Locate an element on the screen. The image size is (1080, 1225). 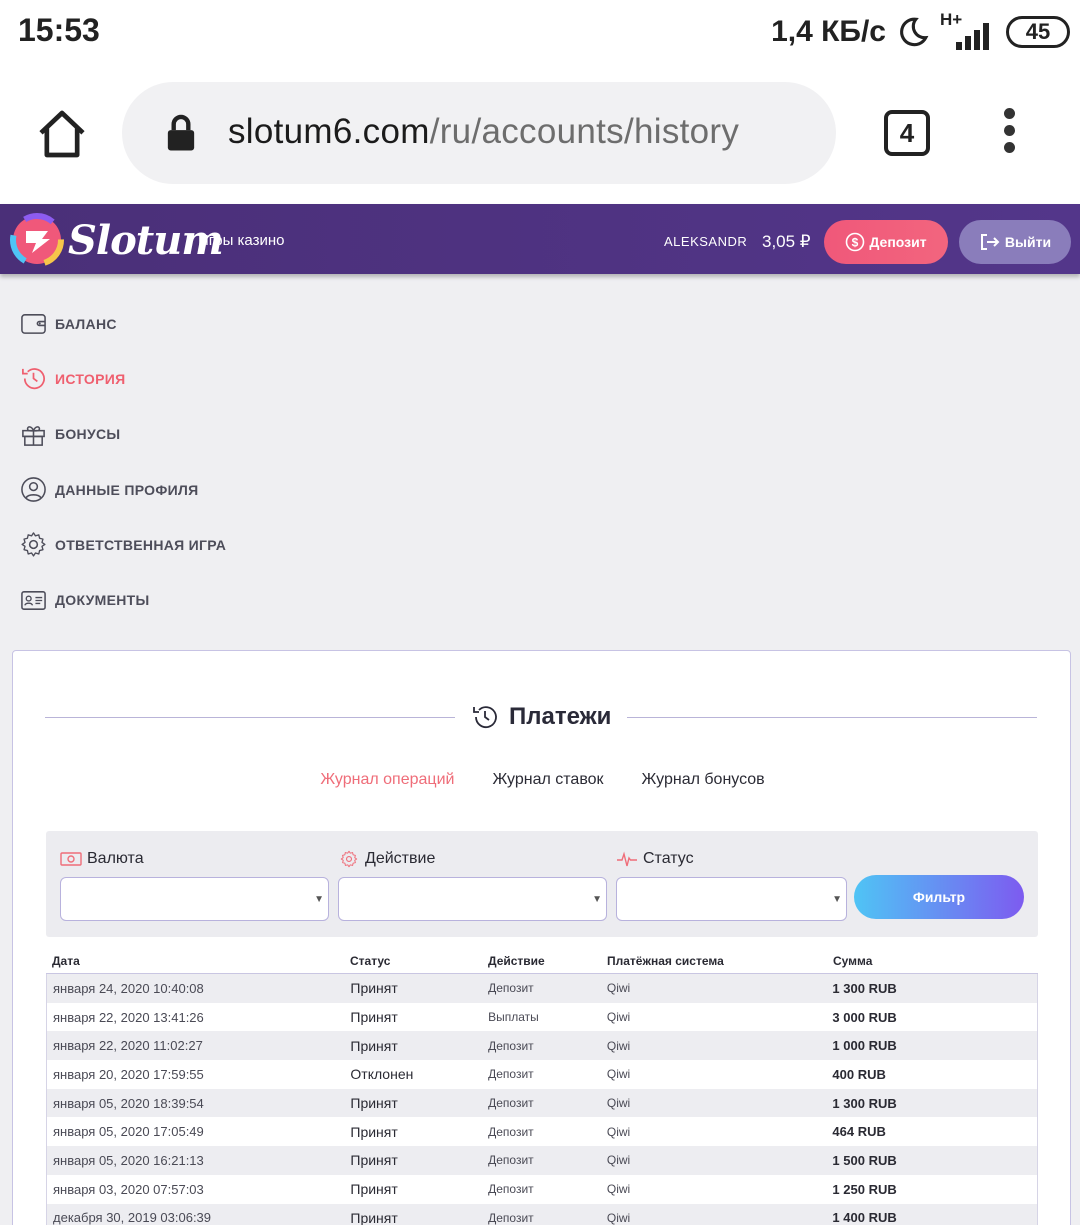
cell-amount: 400 RUB is located at coordinates (859, 1074).